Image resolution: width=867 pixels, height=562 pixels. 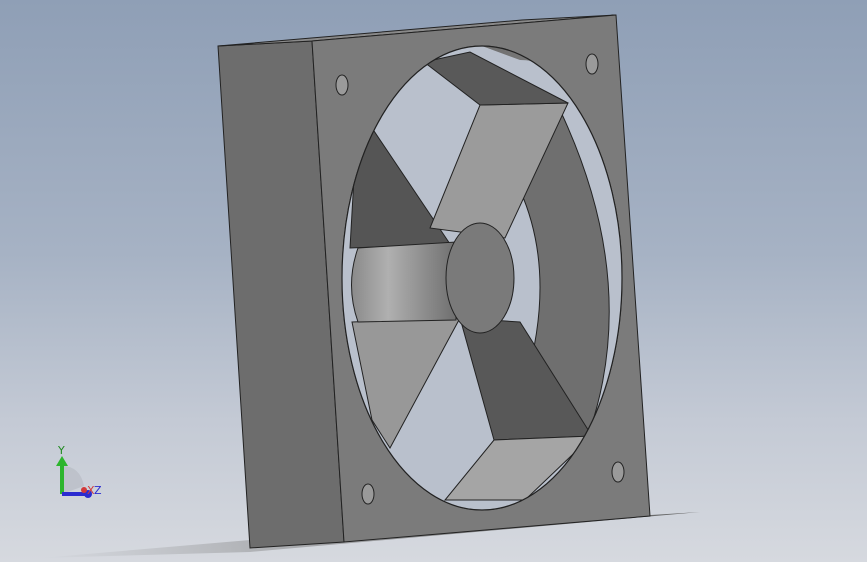 What do you see at coordinates (62, 461) in the screenshot?
I see `triad-y-arrow-icon` at bounding box center [62, 461].